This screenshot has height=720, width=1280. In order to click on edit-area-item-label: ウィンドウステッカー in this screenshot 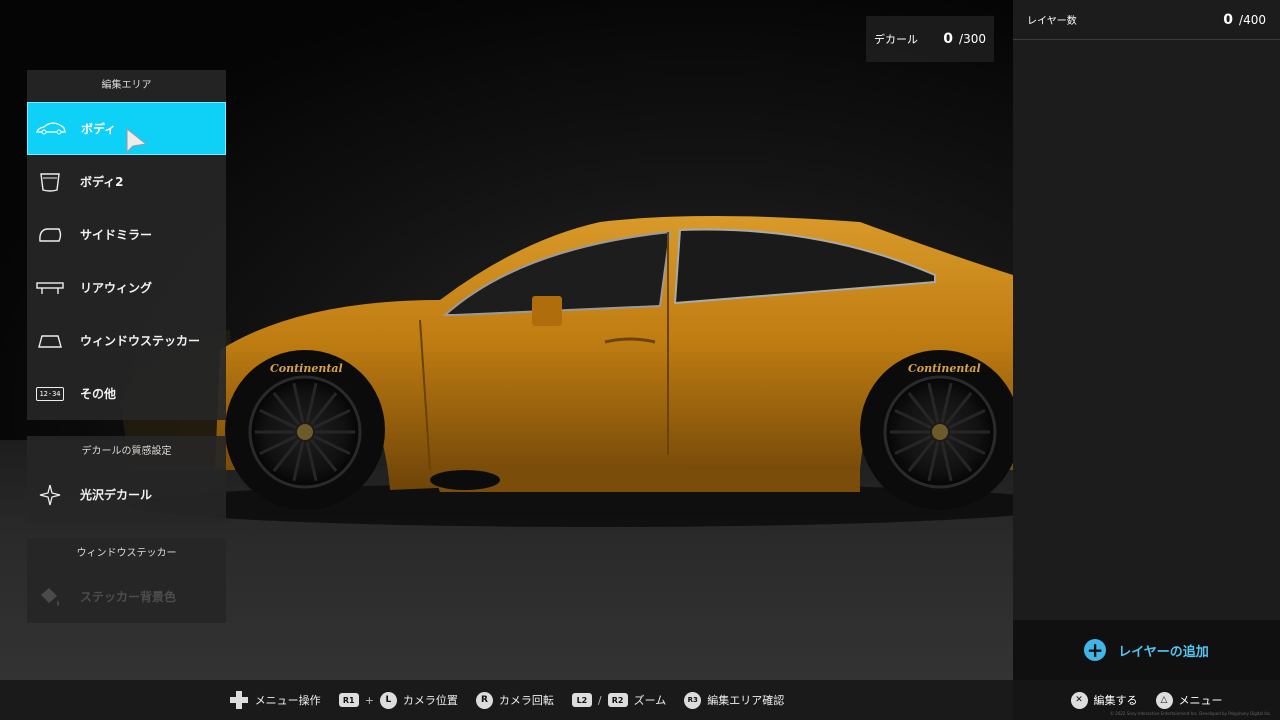, I will do `click(140, 341)`.